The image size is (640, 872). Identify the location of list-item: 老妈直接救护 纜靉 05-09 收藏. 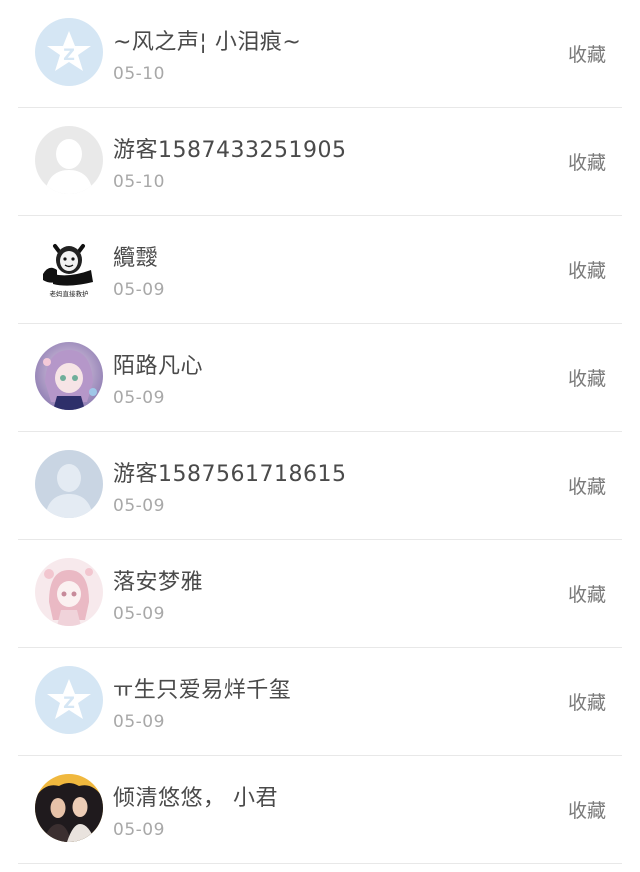
(320, 270).